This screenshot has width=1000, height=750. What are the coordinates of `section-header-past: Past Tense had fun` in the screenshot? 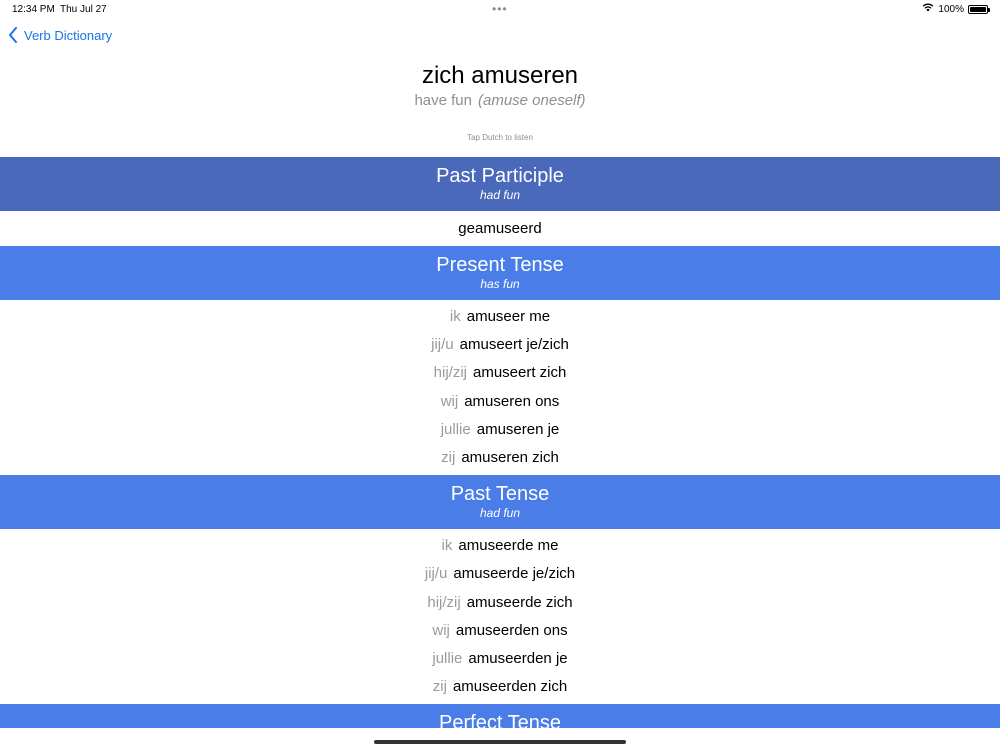 It's located at (500, 502).